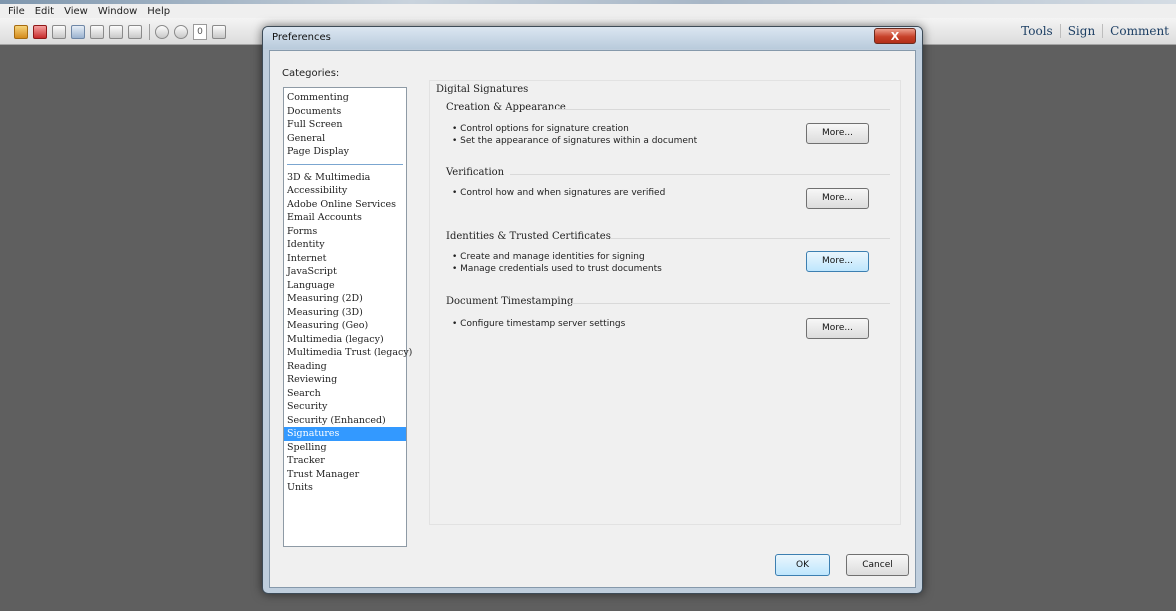  What do you see at coordinates (158, 11) in the screenshot?
I see `menu-help: Help` at bounding box center [158, 11].